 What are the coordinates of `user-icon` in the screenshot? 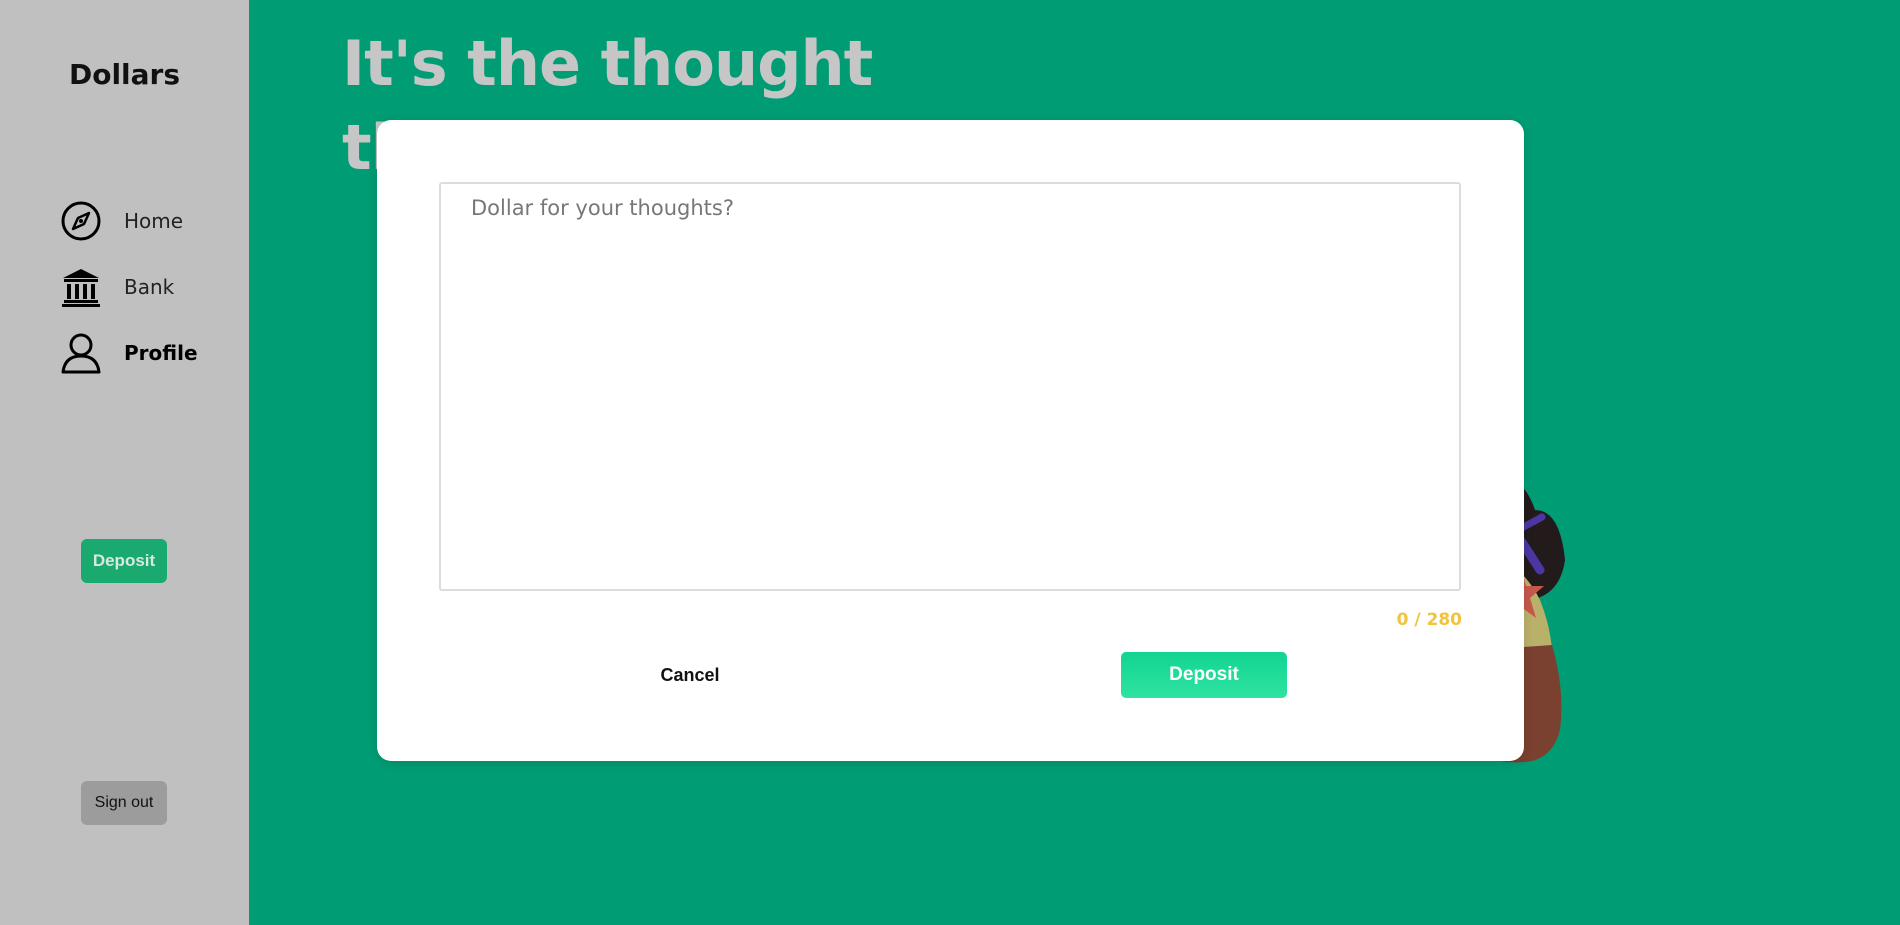 It's located at (81, 353).